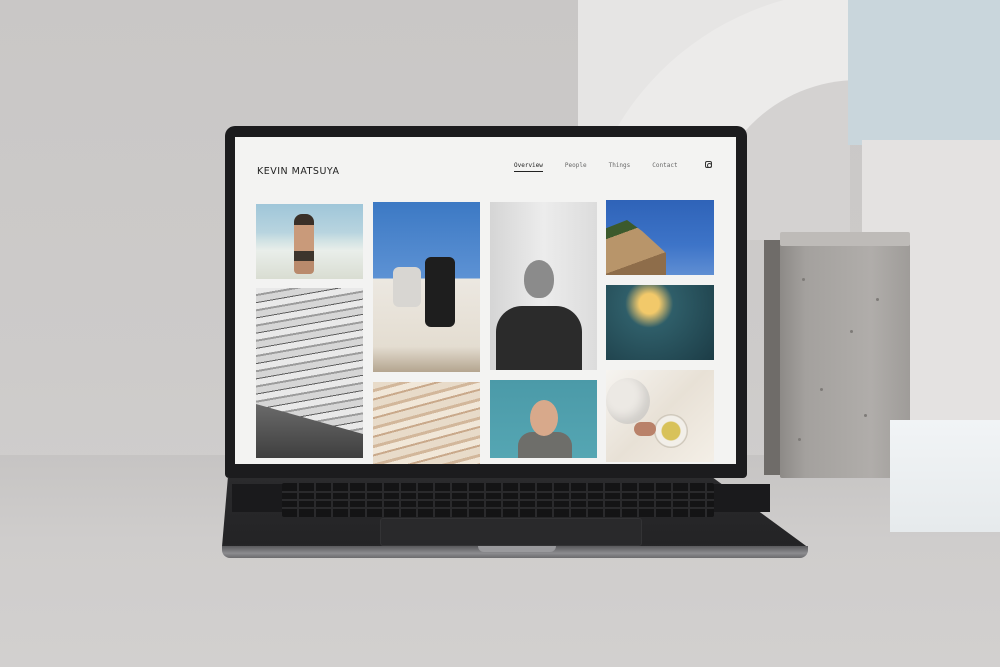 The image size is (1000, 667). Describe the element at coordinates (741, 498) in the screenshot. I see `right-speaker-grille` at that location.